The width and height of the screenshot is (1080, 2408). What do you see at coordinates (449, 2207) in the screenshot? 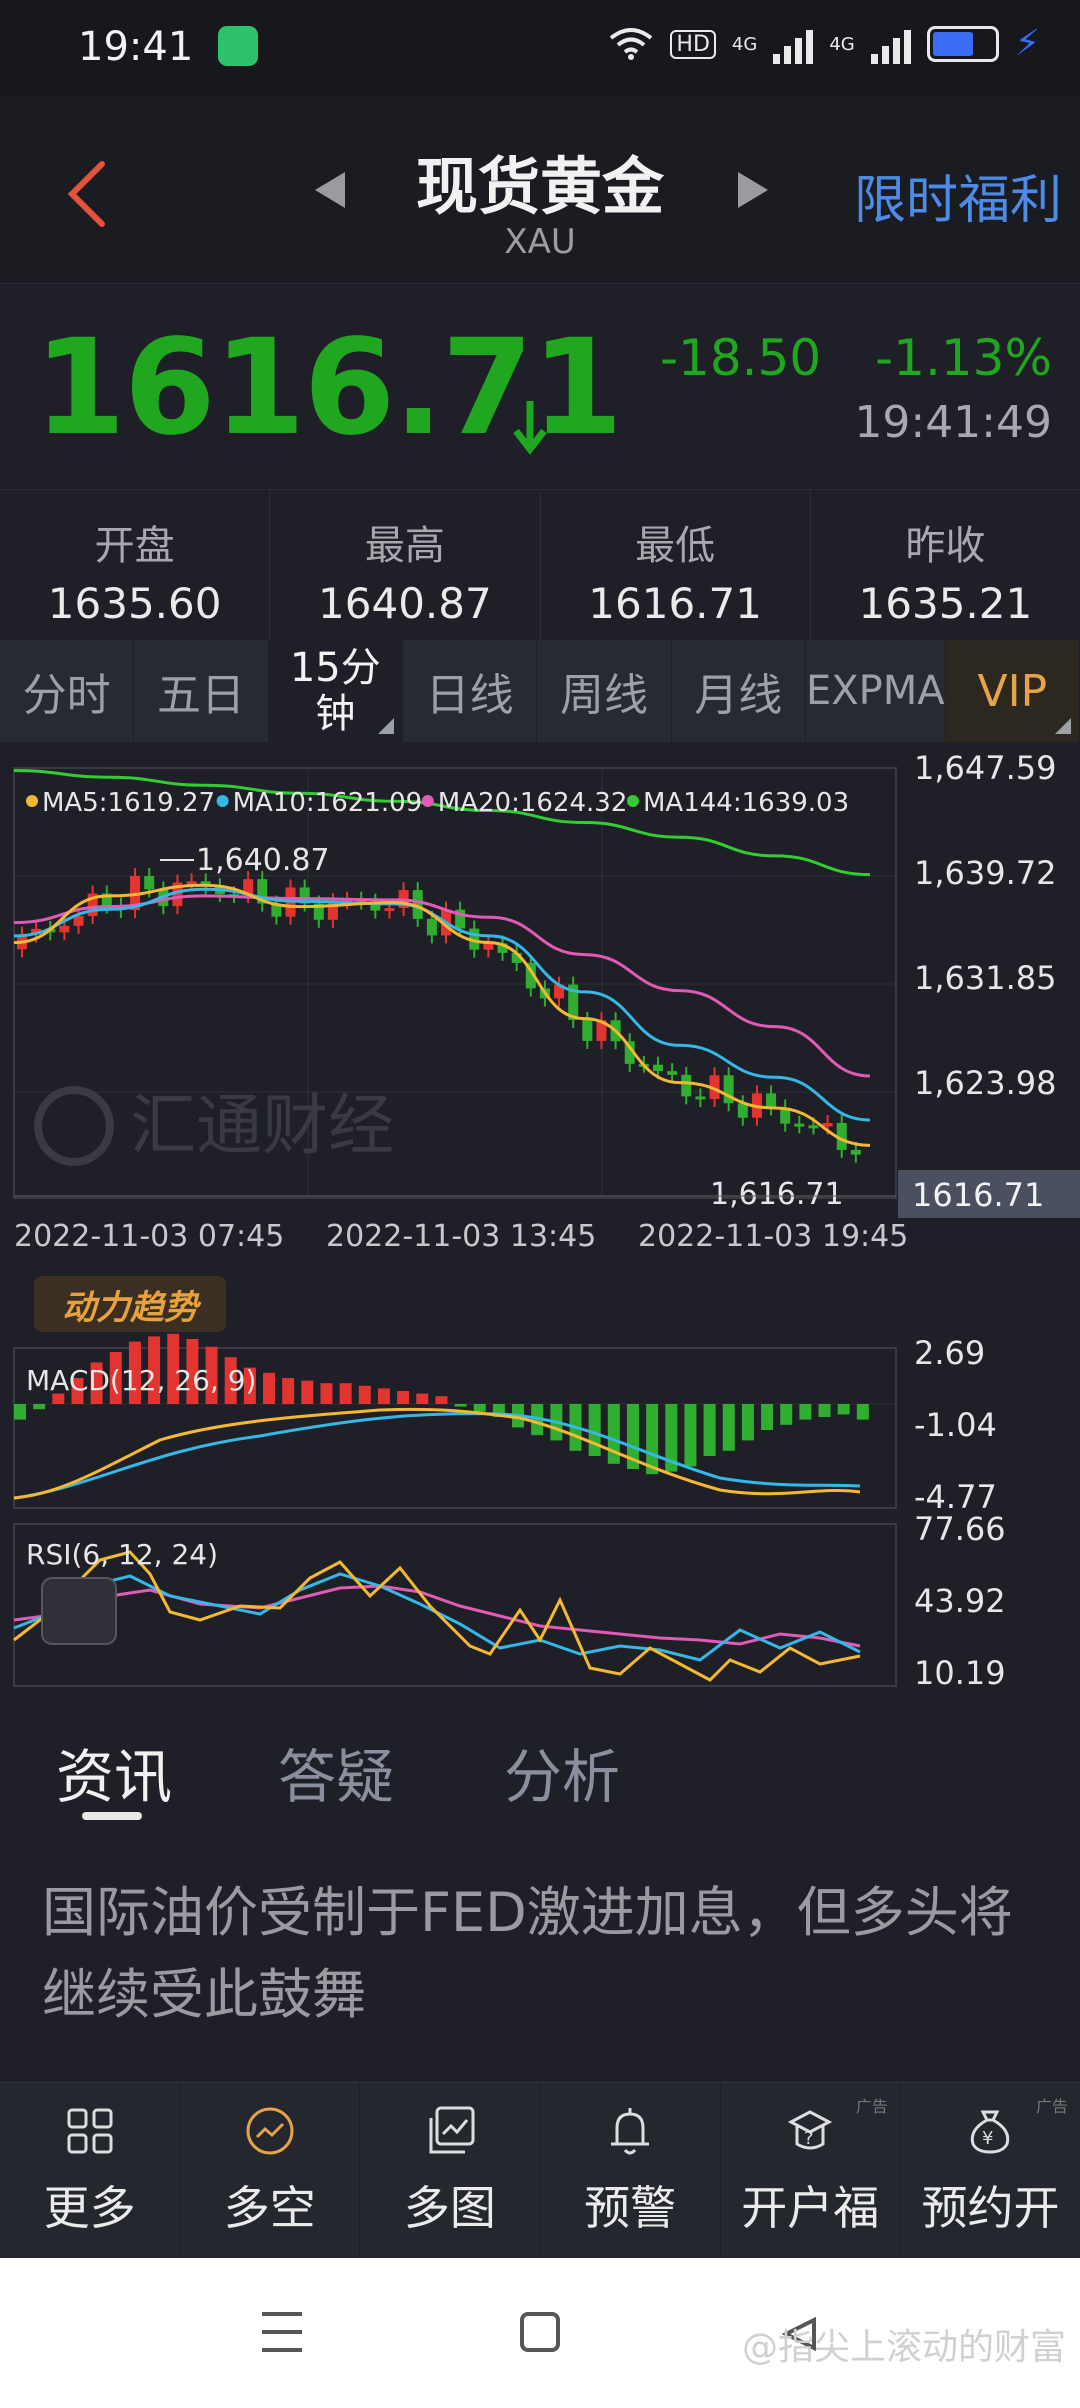
I see `bottom-label: 多图` at bounding box center [449, 2207].